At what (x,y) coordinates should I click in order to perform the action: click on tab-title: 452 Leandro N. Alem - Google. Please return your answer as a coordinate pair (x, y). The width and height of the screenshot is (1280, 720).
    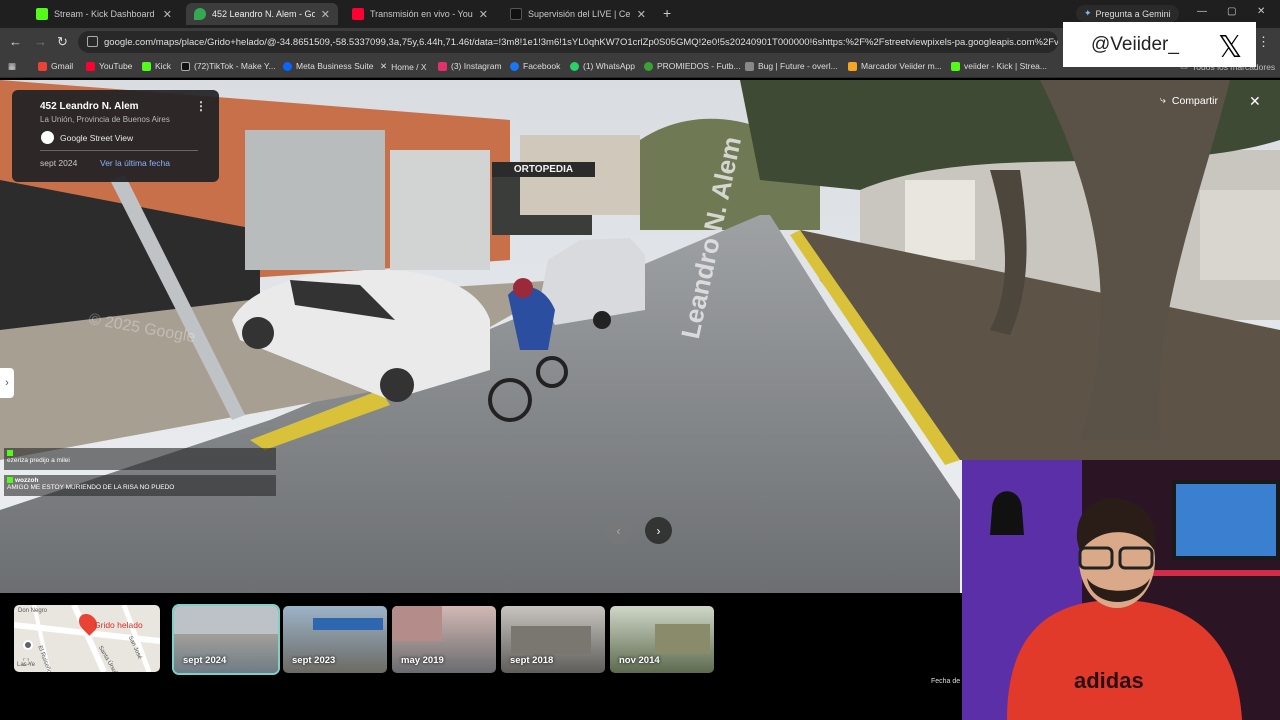
    Looking at the image, I should click on (263, 14).